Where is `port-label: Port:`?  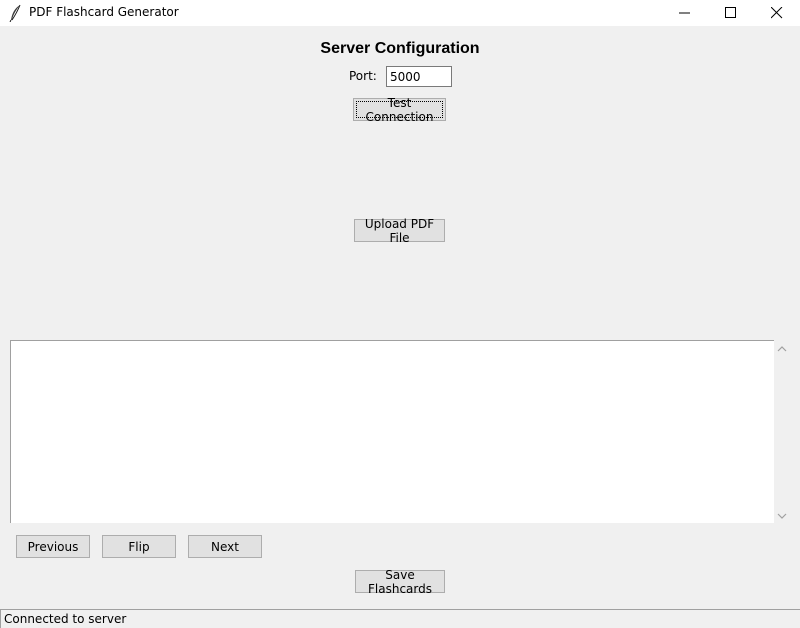 port-label: Port: is located at coordinates (363, 76).